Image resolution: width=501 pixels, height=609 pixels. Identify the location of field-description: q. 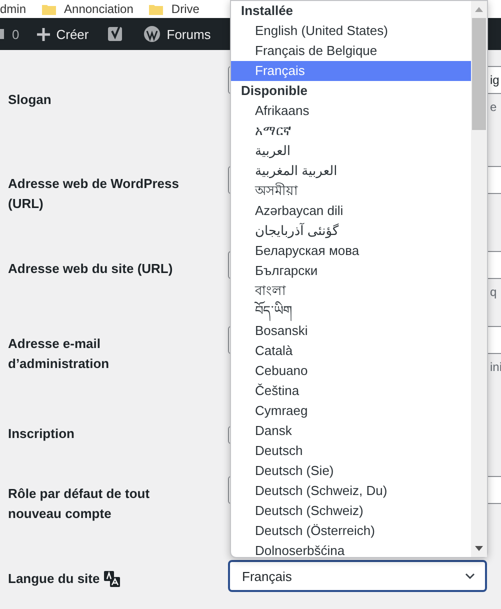
(494, 292).